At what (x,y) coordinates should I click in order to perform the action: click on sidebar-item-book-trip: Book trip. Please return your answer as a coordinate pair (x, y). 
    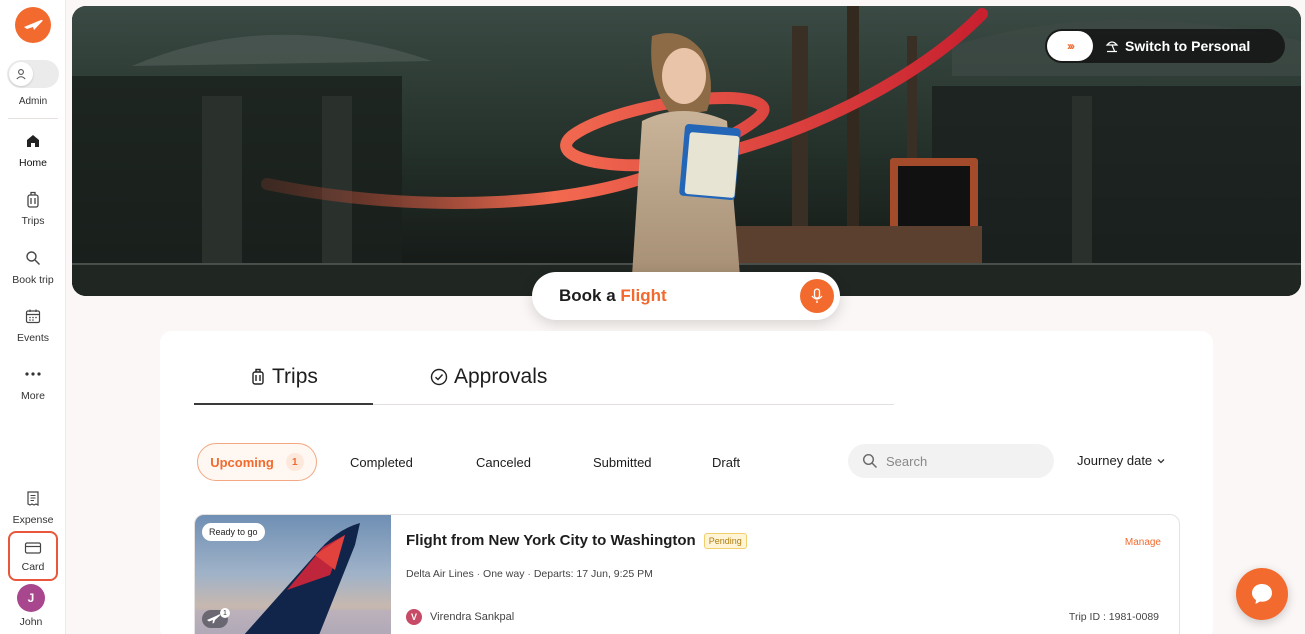
    Looking at the image, I should click on (33, 268).